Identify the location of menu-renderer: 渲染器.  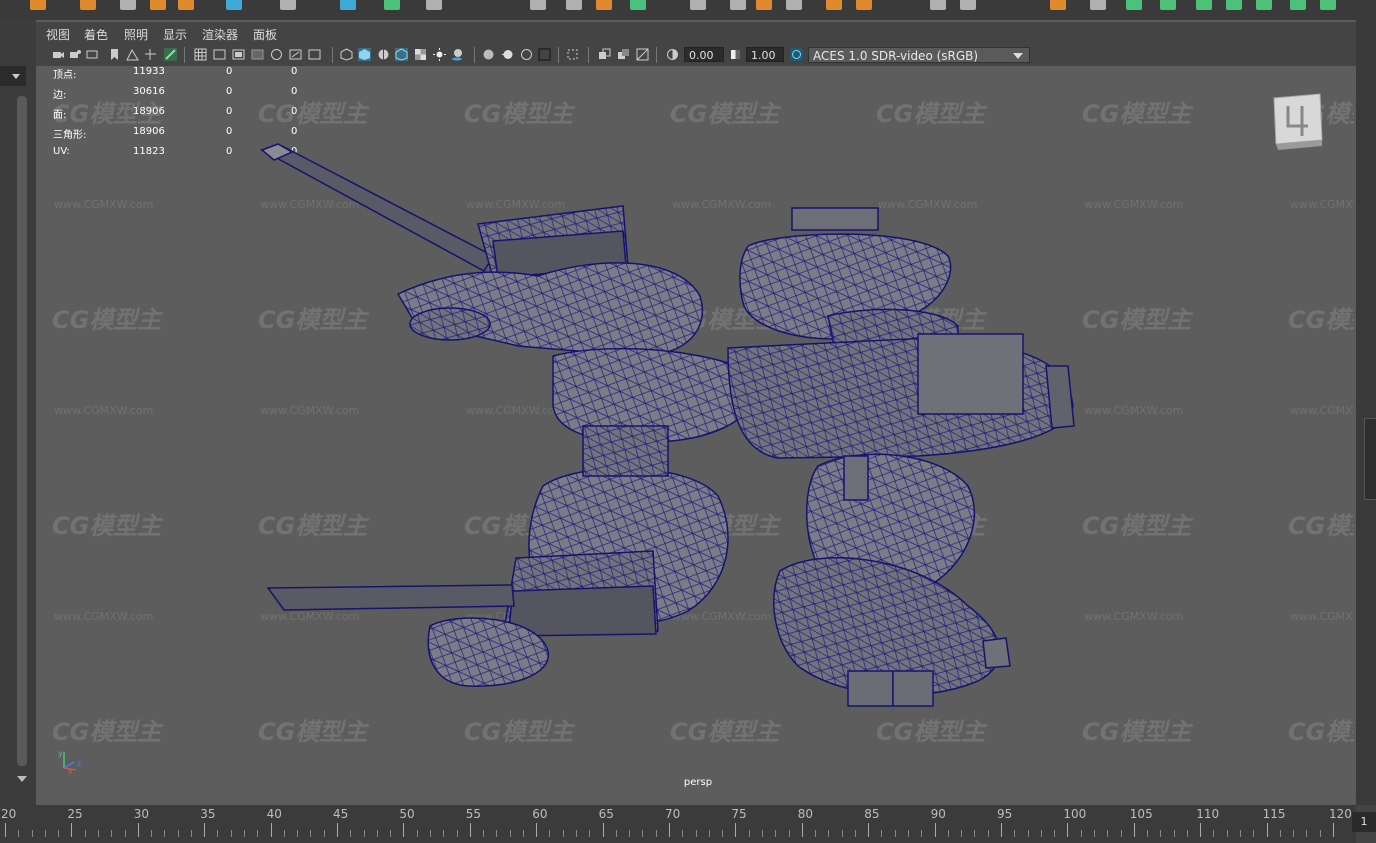
(220, 34).